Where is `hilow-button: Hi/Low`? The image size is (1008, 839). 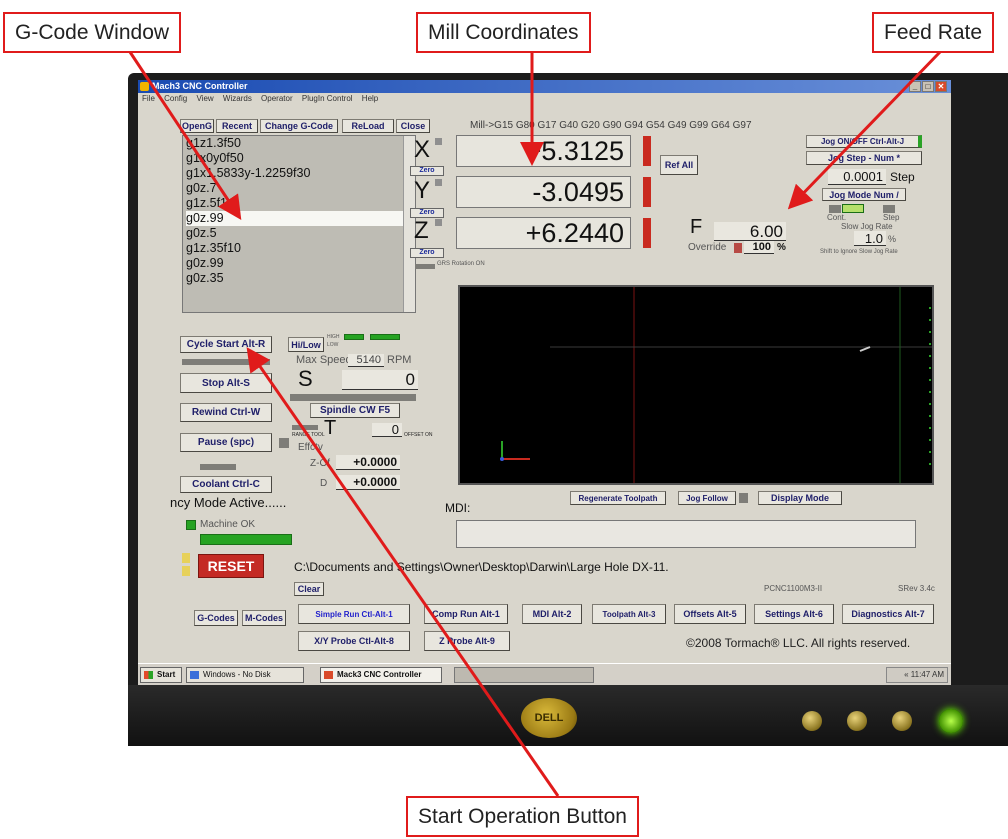 hilow-button: Hi/Low is located at coordinates (306, 344).